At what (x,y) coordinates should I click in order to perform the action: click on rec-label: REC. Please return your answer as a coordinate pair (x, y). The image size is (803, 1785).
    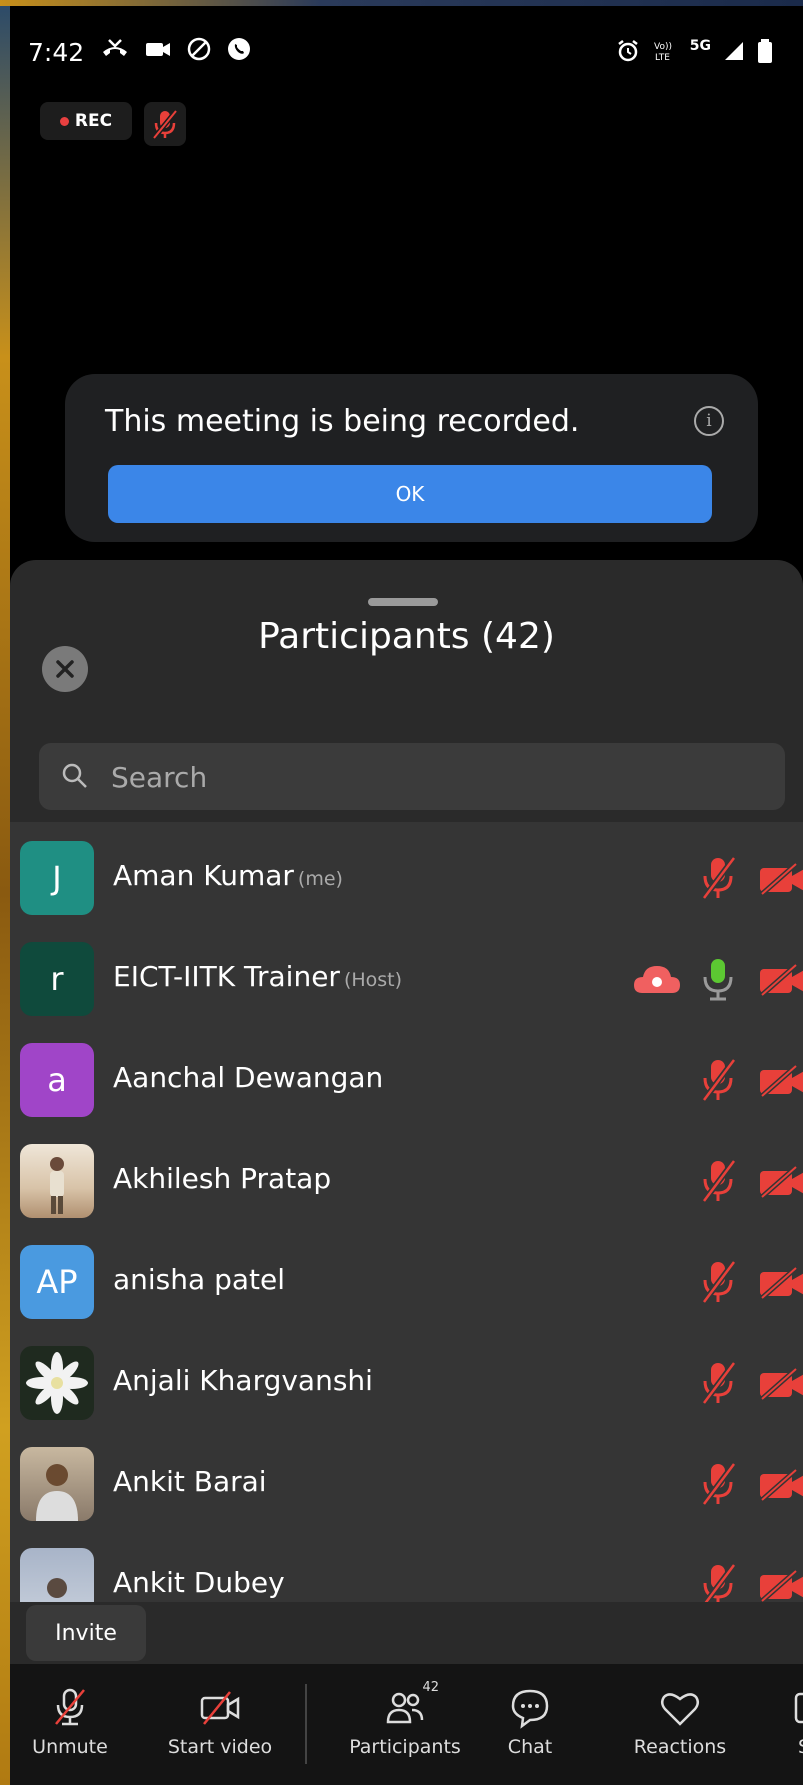
    Looking at the image, I should click on (93, 121).